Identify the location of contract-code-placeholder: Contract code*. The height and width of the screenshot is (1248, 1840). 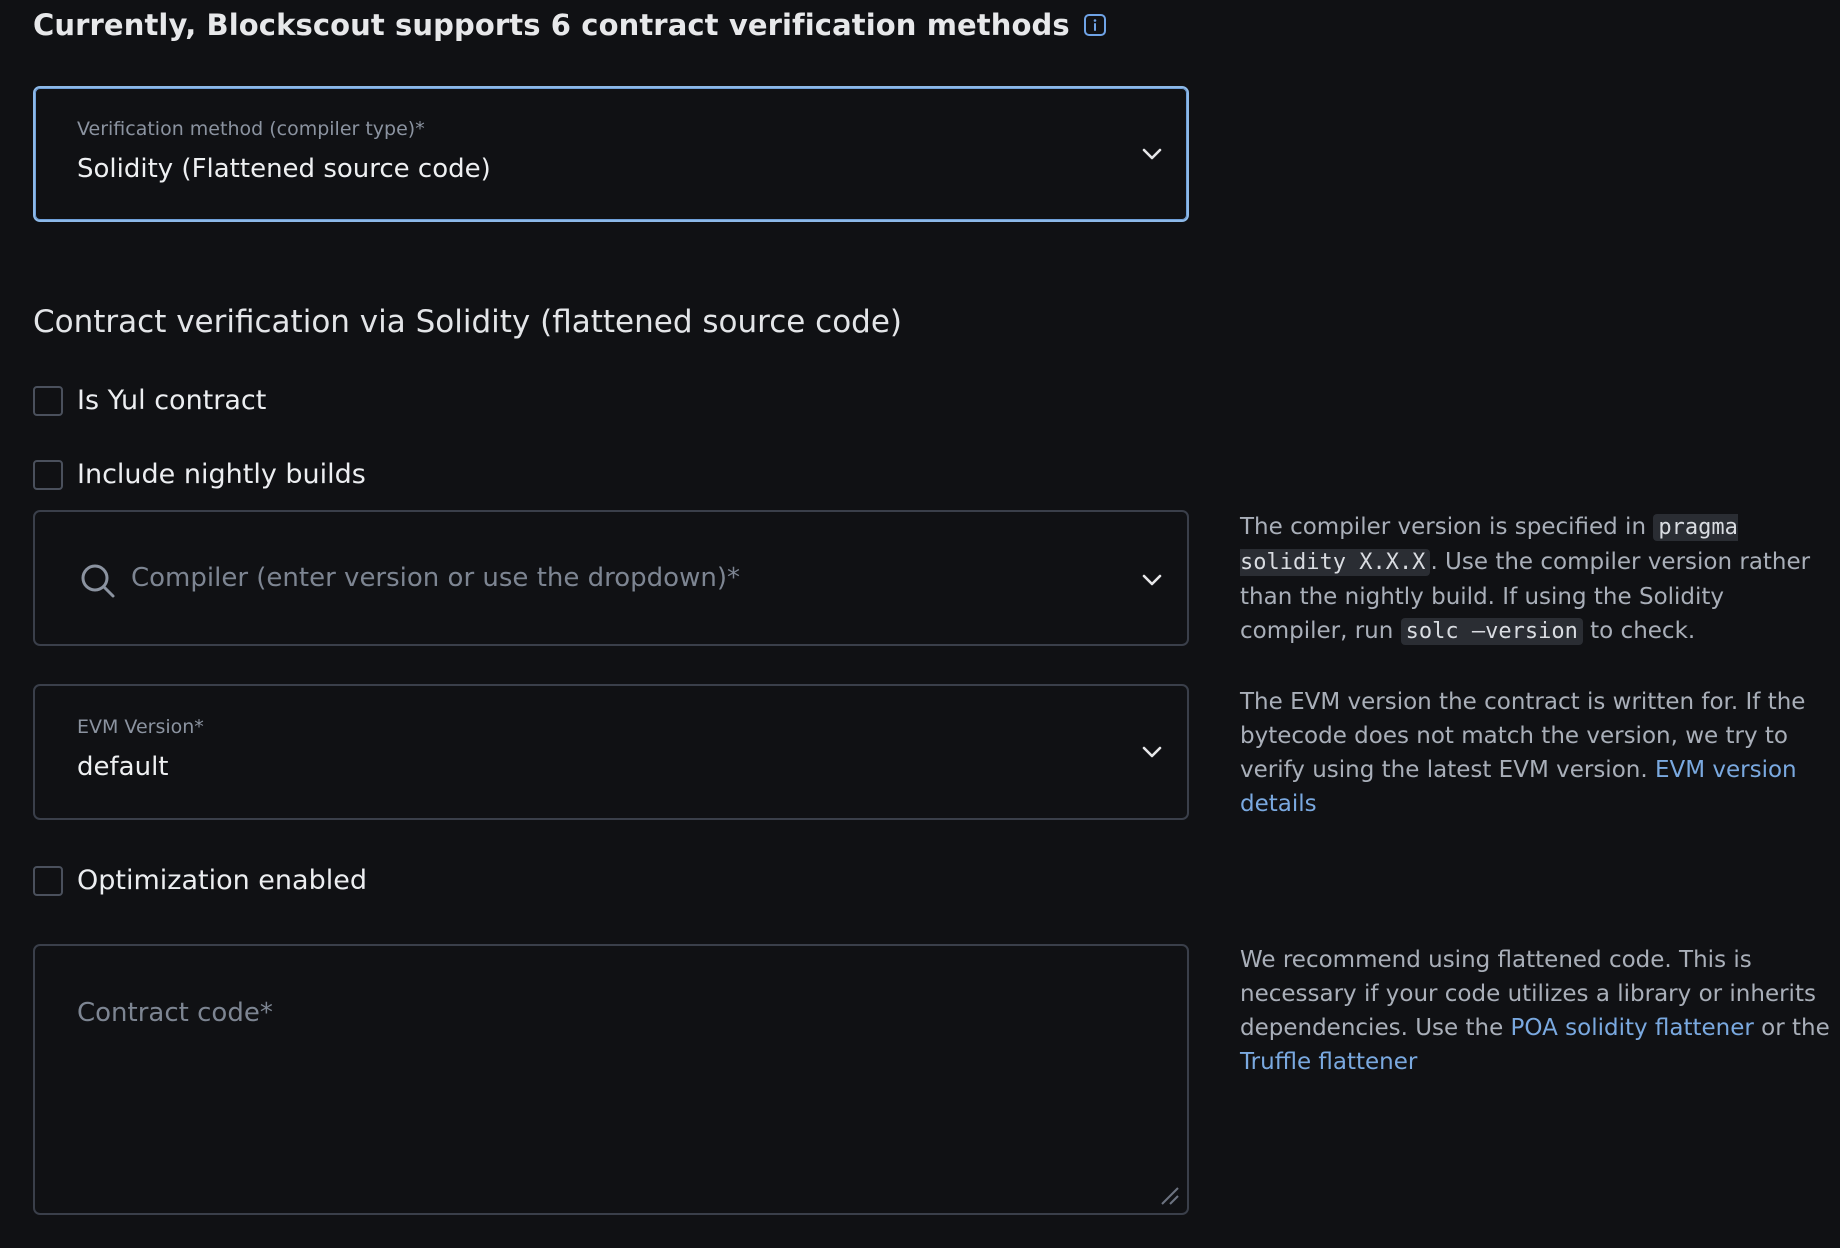
(175, 1013).